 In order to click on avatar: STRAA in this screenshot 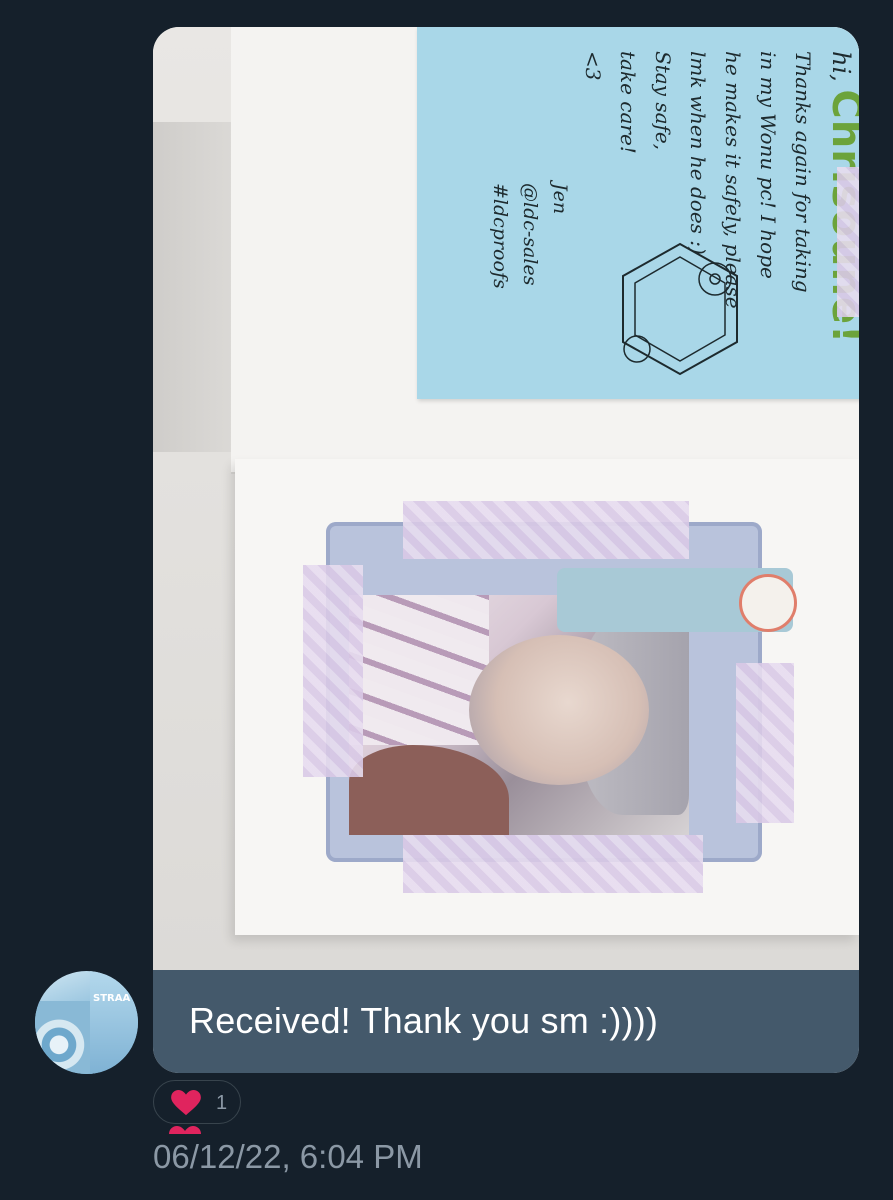, I will do `click(86, 1022)`.